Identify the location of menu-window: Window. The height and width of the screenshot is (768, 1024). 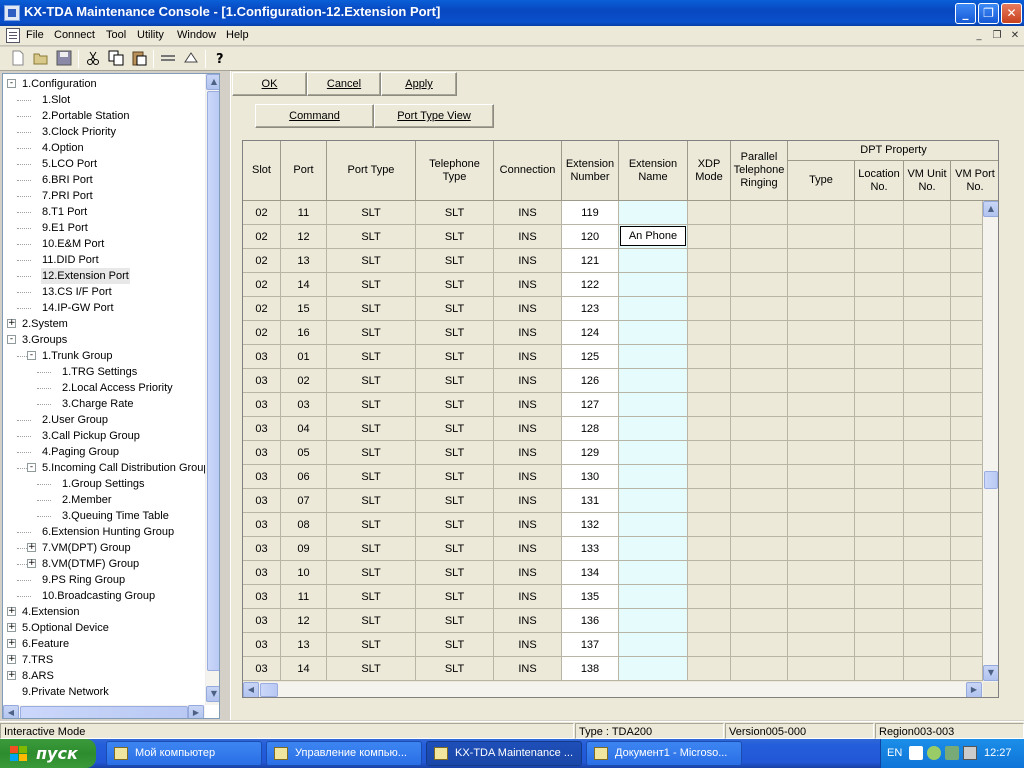
(196, 35).